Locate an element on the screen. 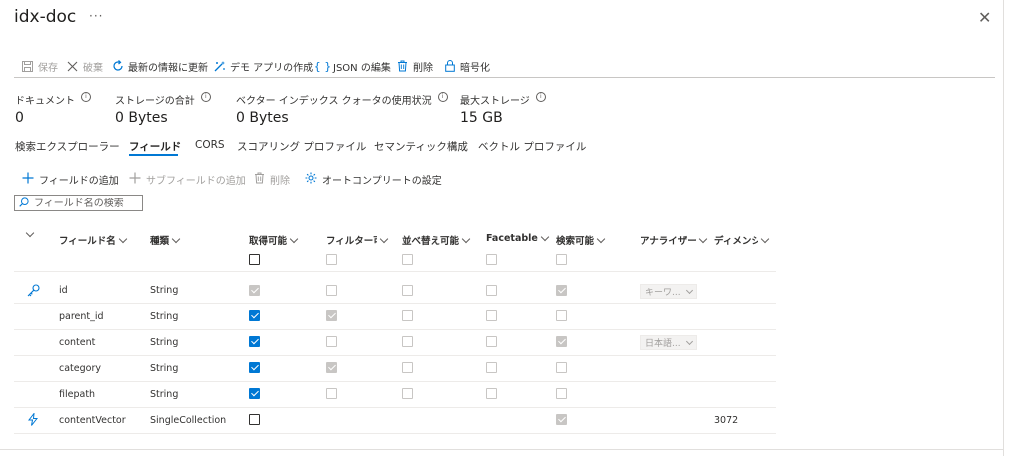 The image size is (1011, 456). field-search-box is located at coordinates (78, 203).